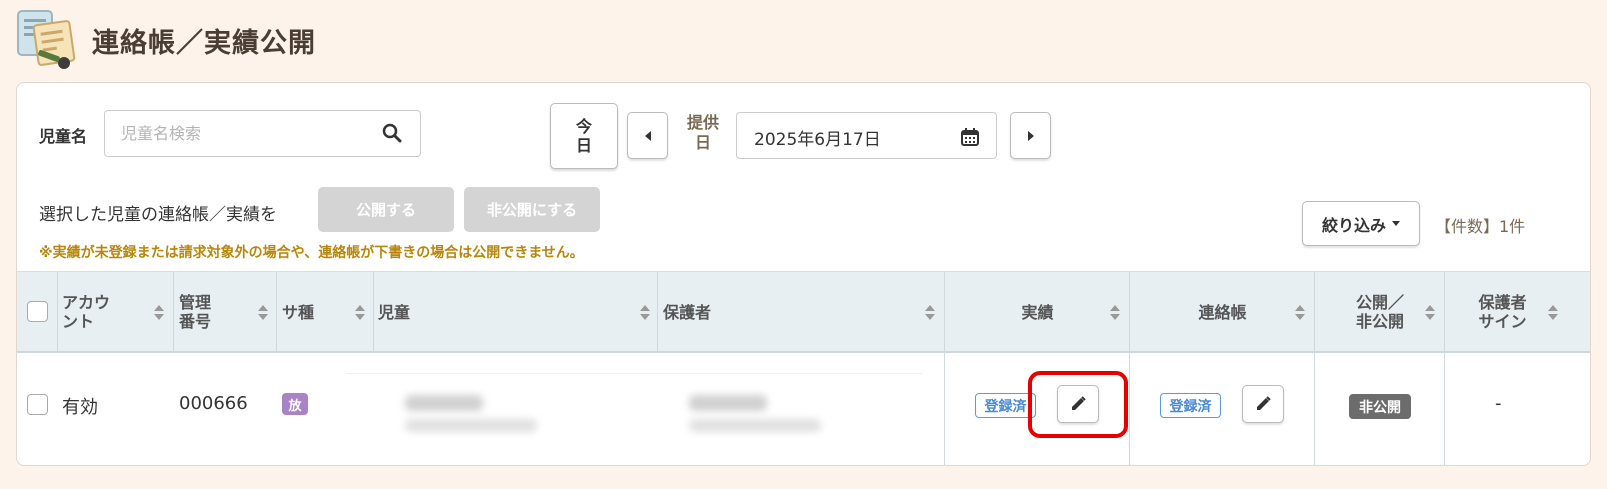 The width and height of the screenshot is (1607, 489). What do you see at coordinates (386, 209) in the screenshot?
I see `publish-button: 公開する` at bounding box center [386, 209].